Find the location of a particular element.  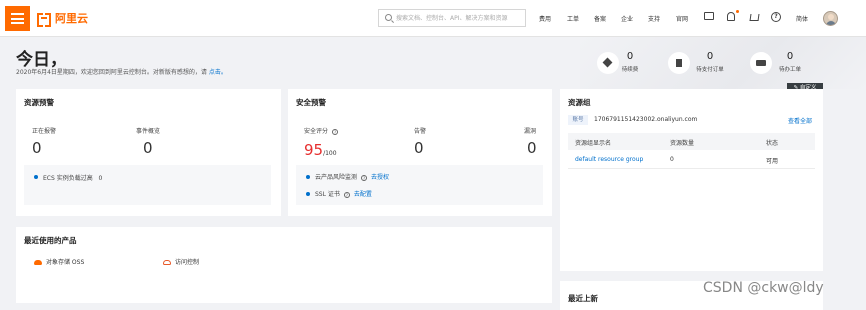

vuln-label: 漏洞 is located at coordinates (530, 131).